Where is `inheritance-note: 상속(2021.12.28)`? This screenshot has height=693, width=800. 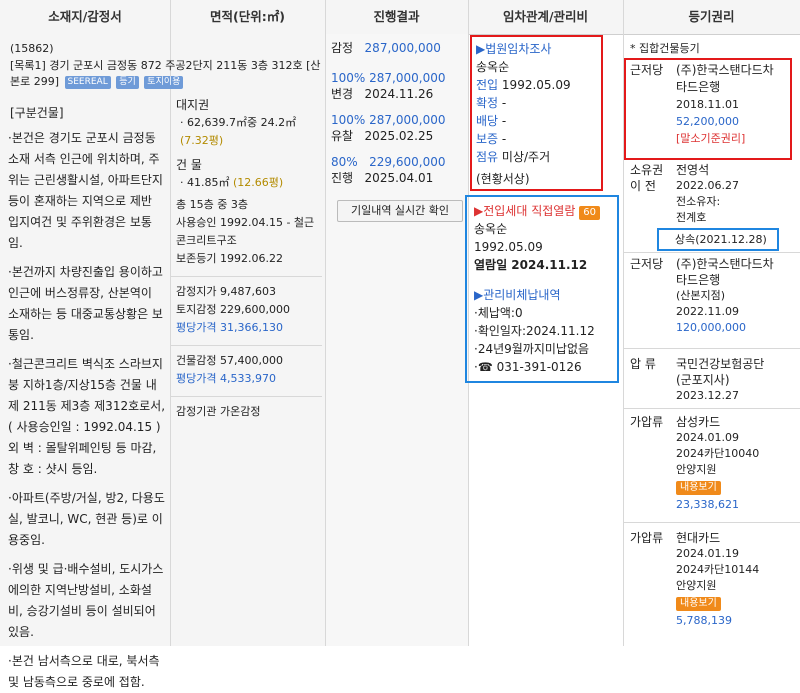
inheritance-note: 상속(2021.12.28) is located at coordinates (721, 239).